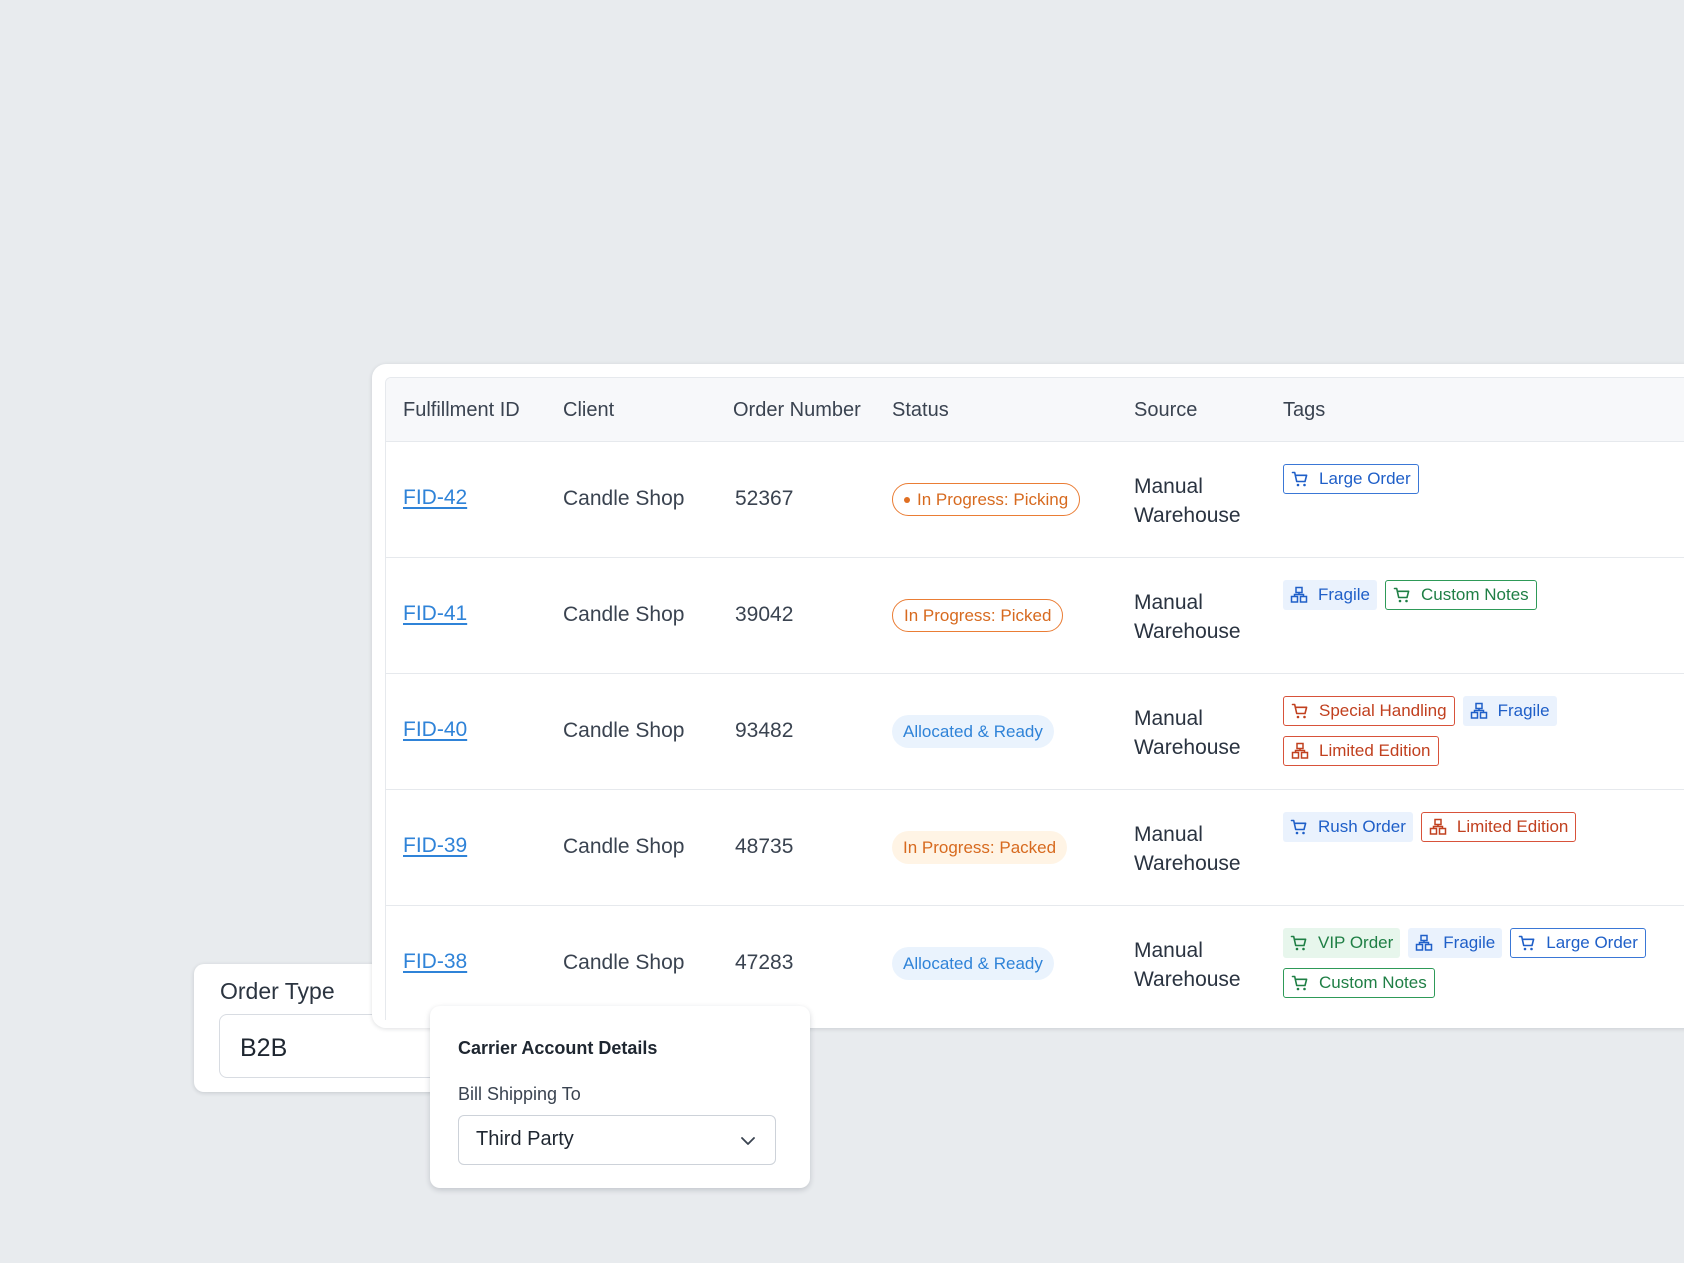 The image size is (1684, 1263). I want to click on column-header-status: Status, so click(920, 410).